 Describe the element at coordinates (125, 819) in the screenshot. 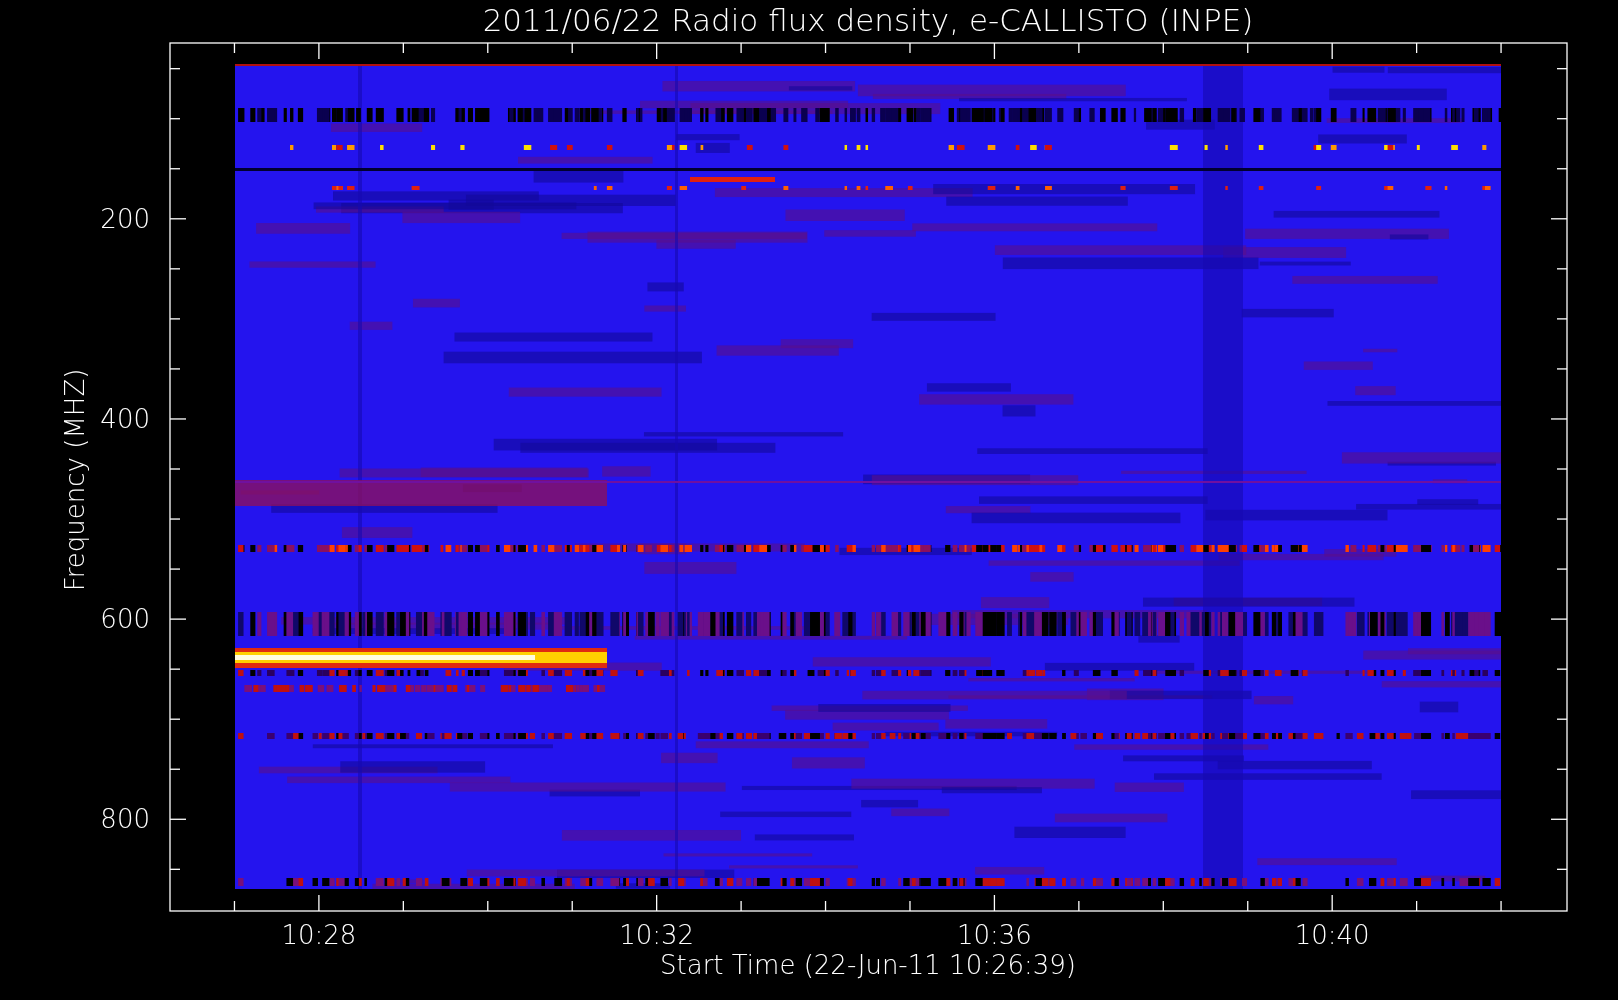

I see `tick-label: 800` at that location.